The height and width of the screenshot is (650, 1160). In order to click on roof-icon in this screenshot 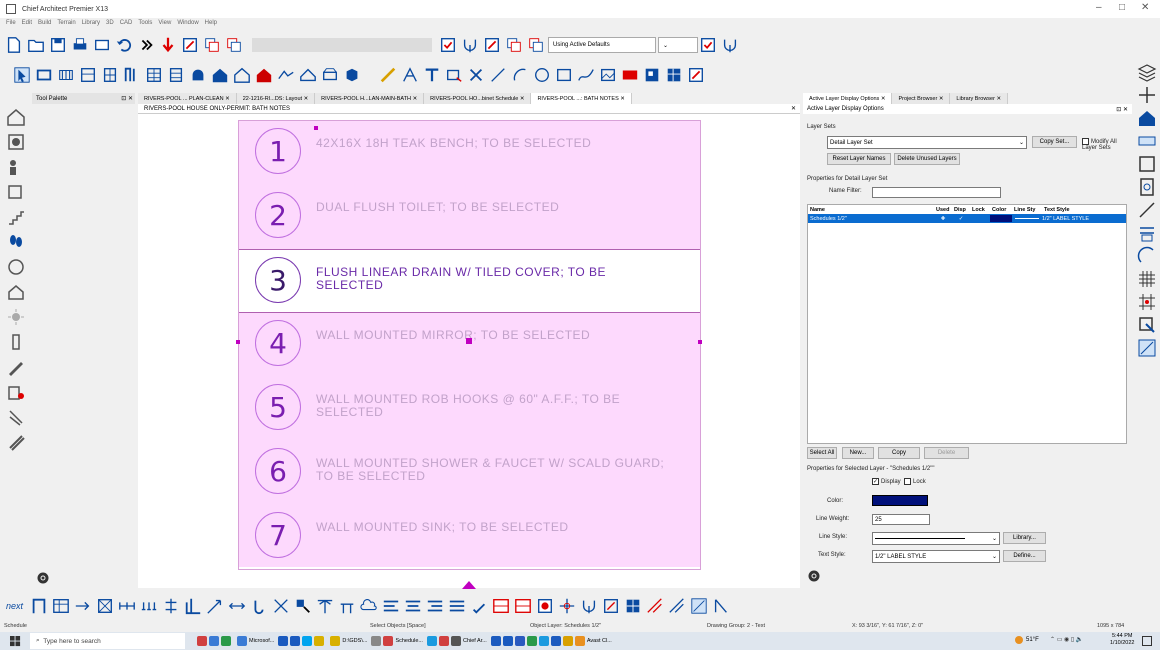, I will do `click(242, 75)`.